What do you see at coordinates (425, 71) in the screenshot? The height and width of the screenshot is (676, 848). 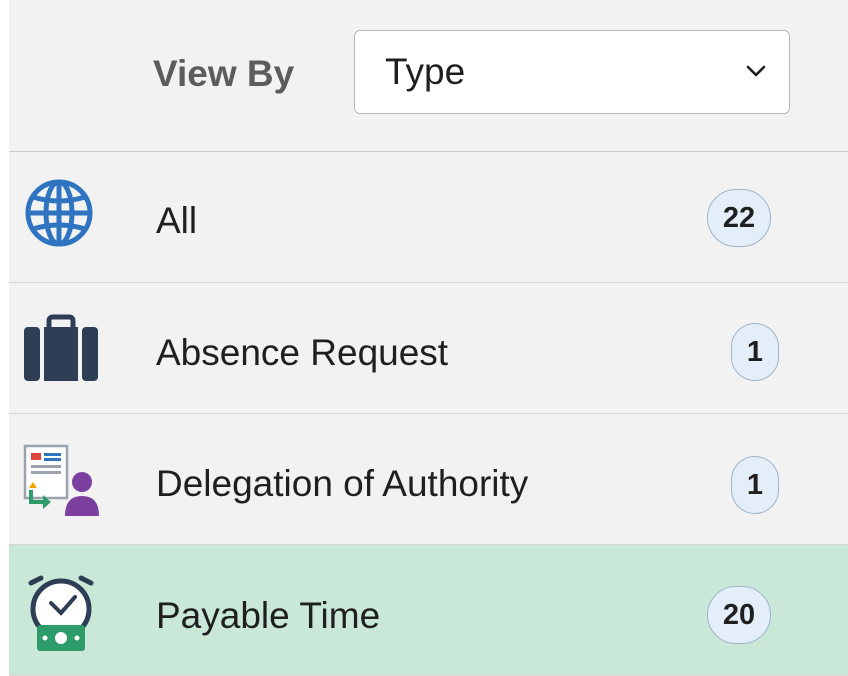 I see `view-by-select-value: Type` at bounding box center [425, 71].